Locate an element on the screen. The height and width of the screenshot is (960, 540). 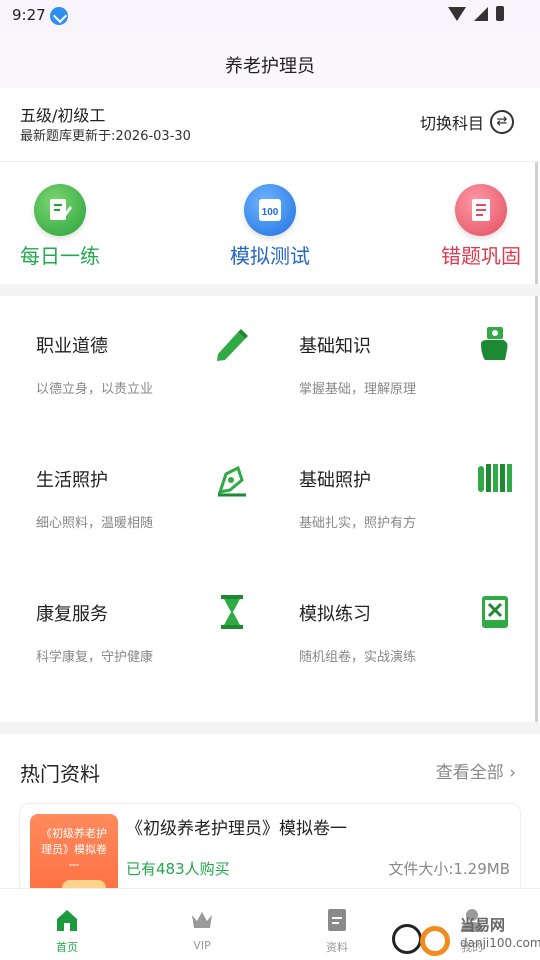
category-rehab-service: 康复服务 科学康复，守护健康 is located at coordinates (156, 629).